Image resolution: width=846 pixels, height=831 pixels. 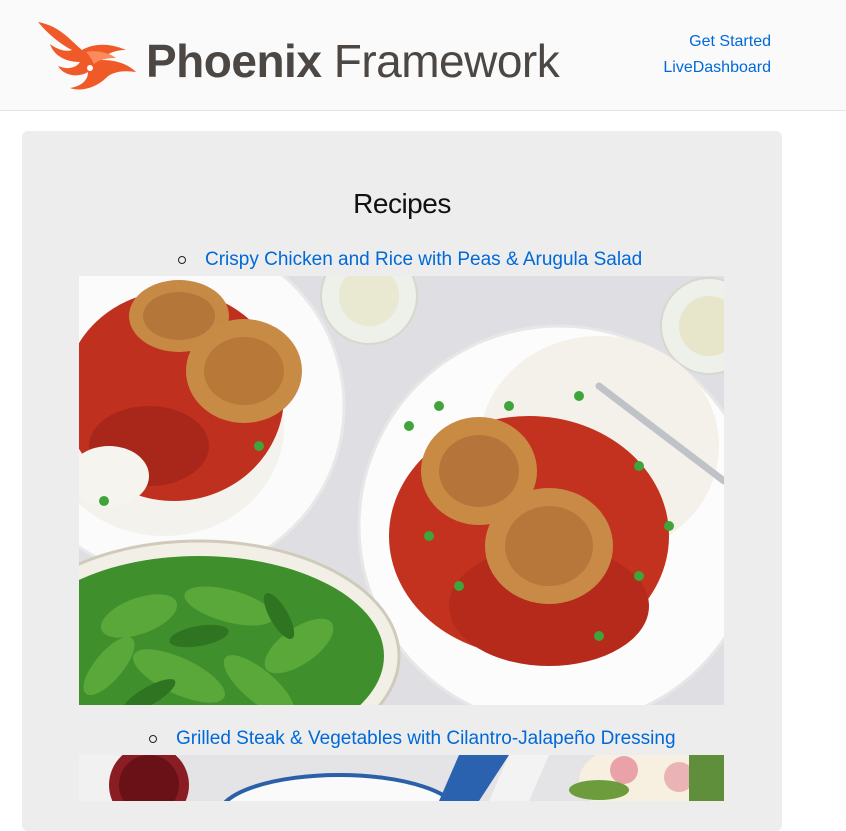 What do you see at coordinates (446, 61) in the screenshot?
I see `brand-light: Framework` at bounding box center [446, 61].